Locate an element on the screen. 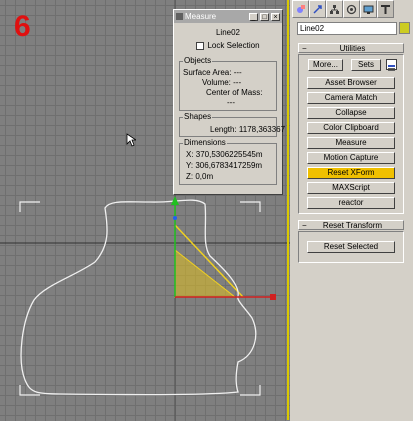 The image size is (413, 421). motion-icon is located at coordinates (351, 9).